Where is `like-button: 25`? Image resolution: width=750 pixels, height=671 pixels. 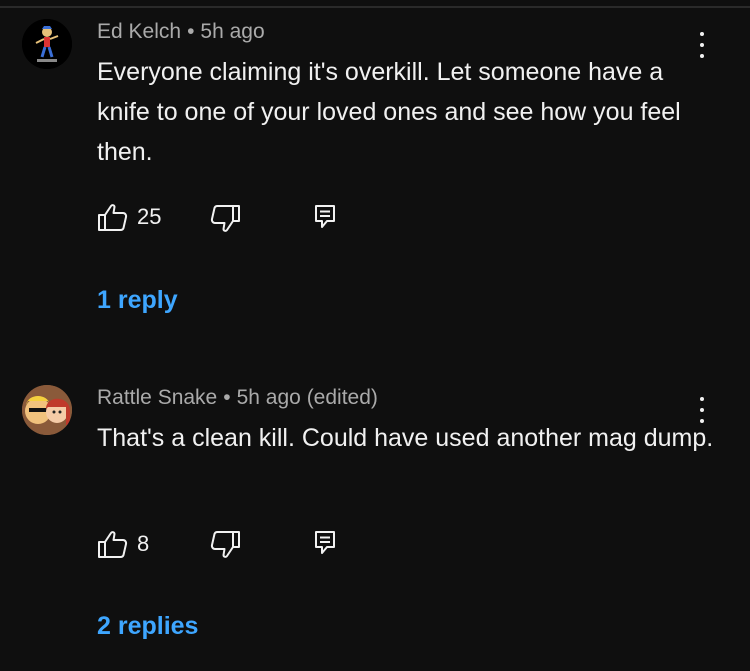 like-button: 25 is located at coordinates (129, 217).